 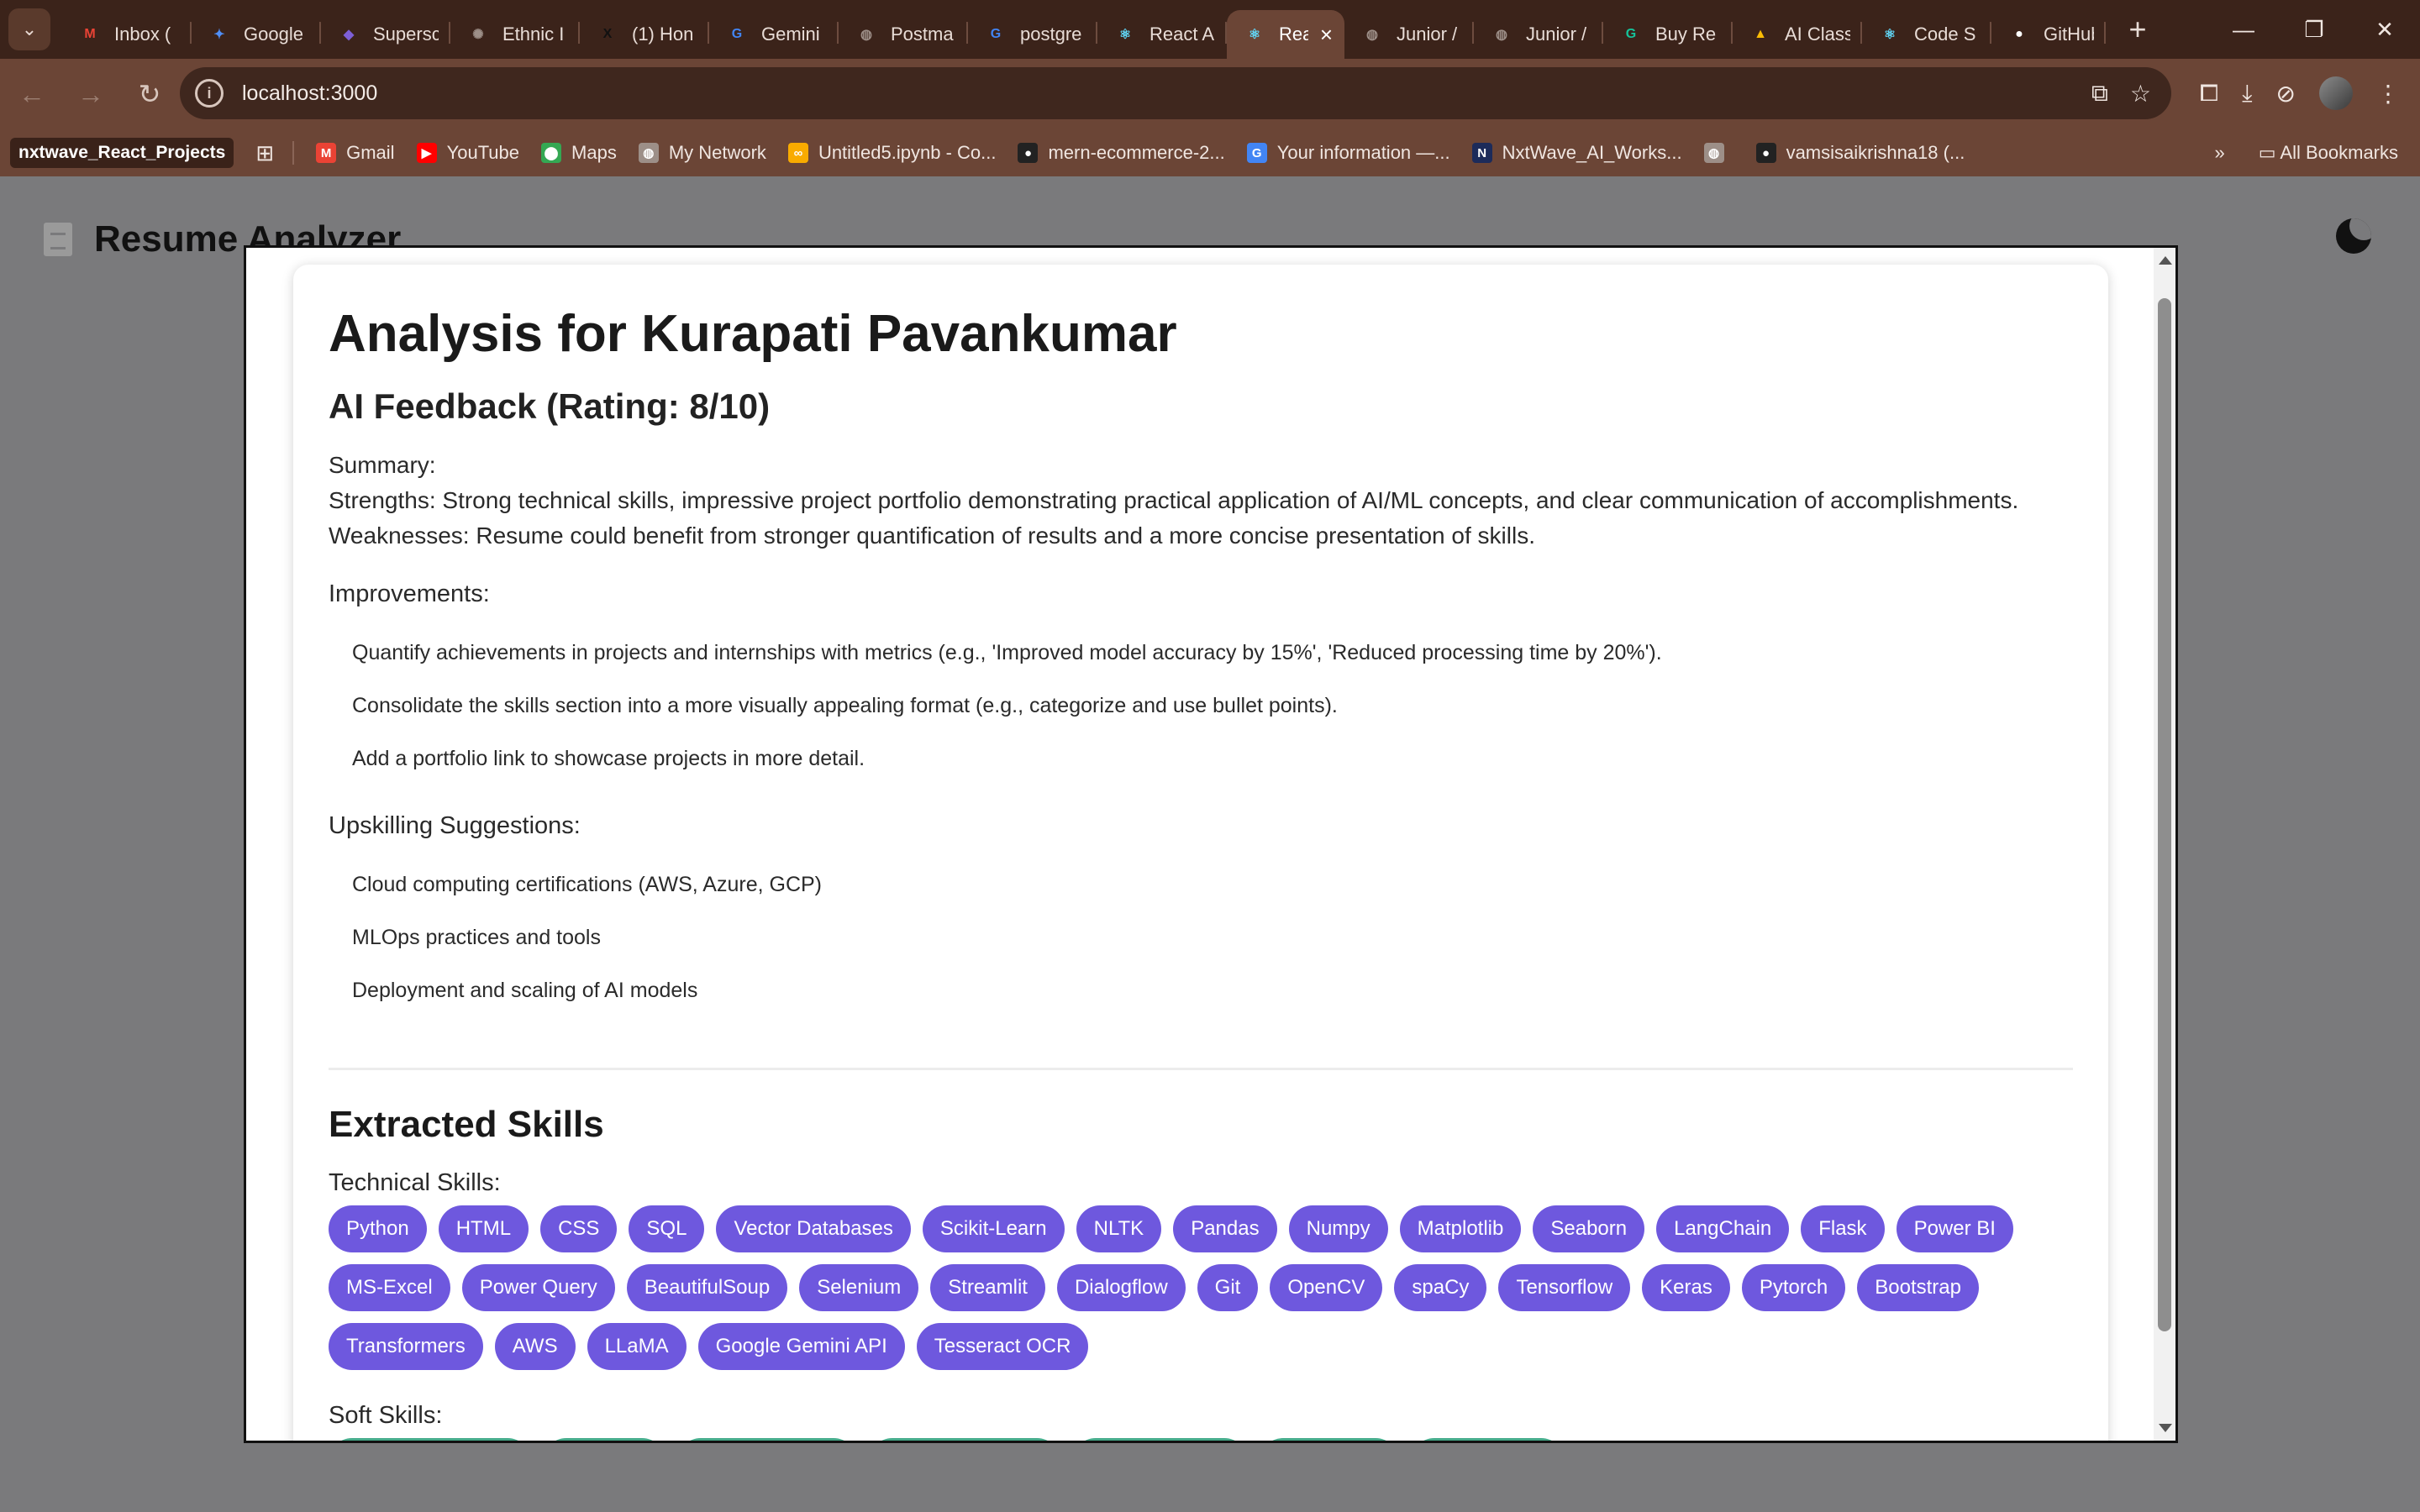 I want to click on back-button: ←, so click(x=32, y=94).